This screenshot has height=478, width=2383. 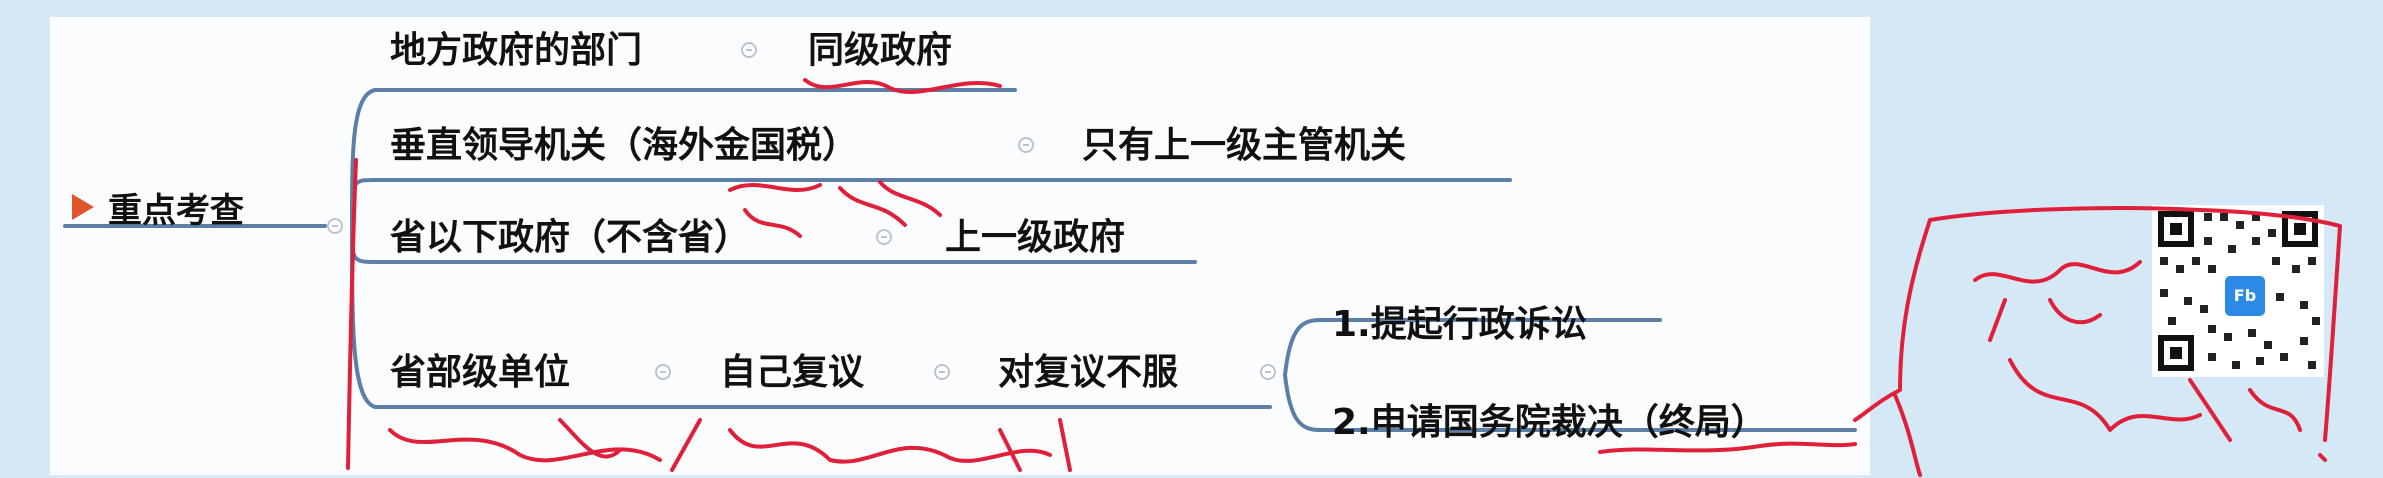 I want to click on ink-vertical-bar, so click(x=352, y=314).